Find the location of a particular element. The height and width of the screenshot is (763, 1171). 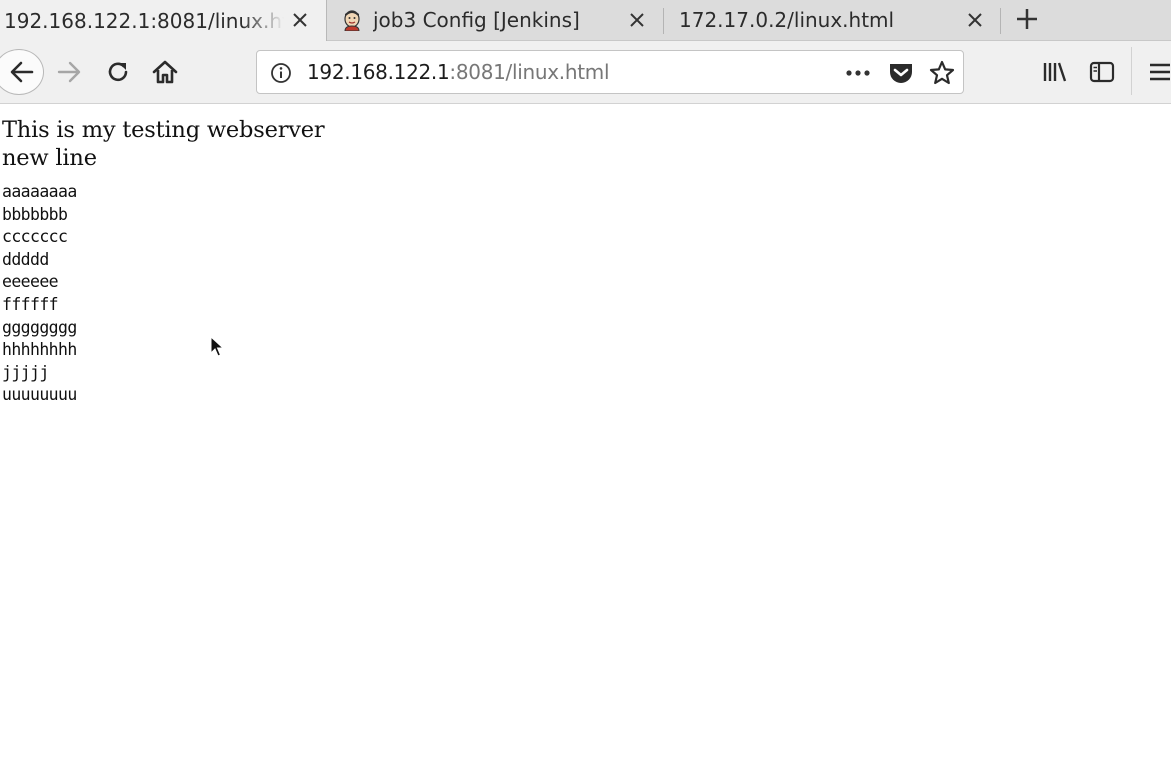

page-info-button is located at coordinates (281, 73).